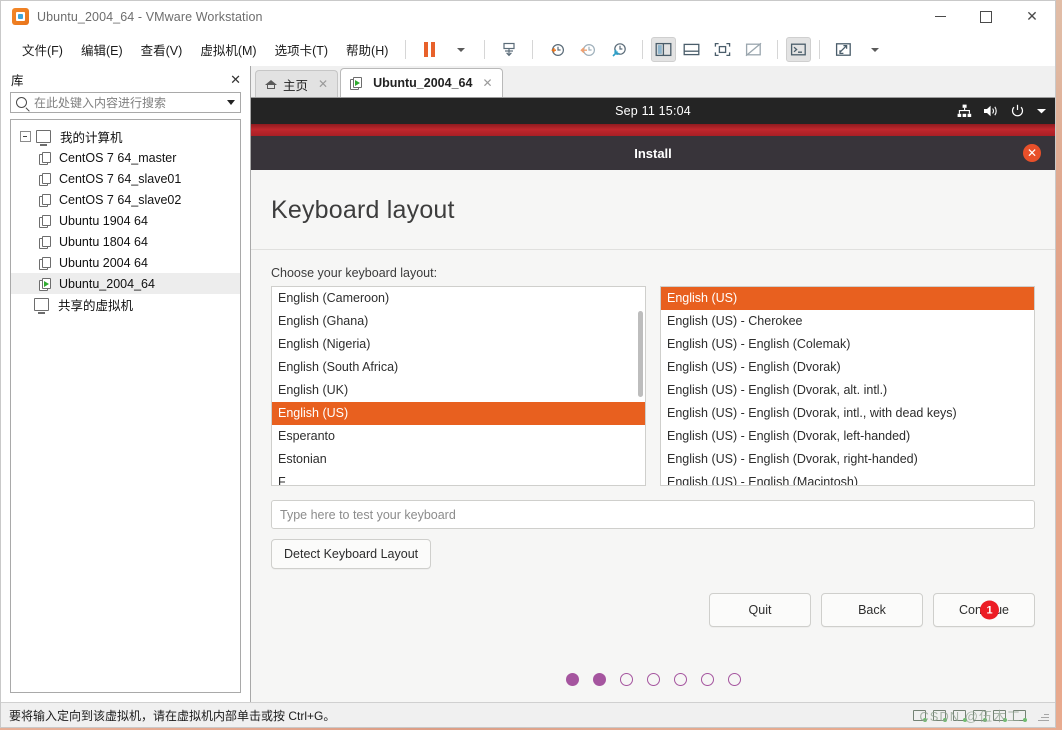  Describe the element at coordinates (847, 344) in the screenshot. I see `list-item: English (US) - English (Colemak)` at that location.